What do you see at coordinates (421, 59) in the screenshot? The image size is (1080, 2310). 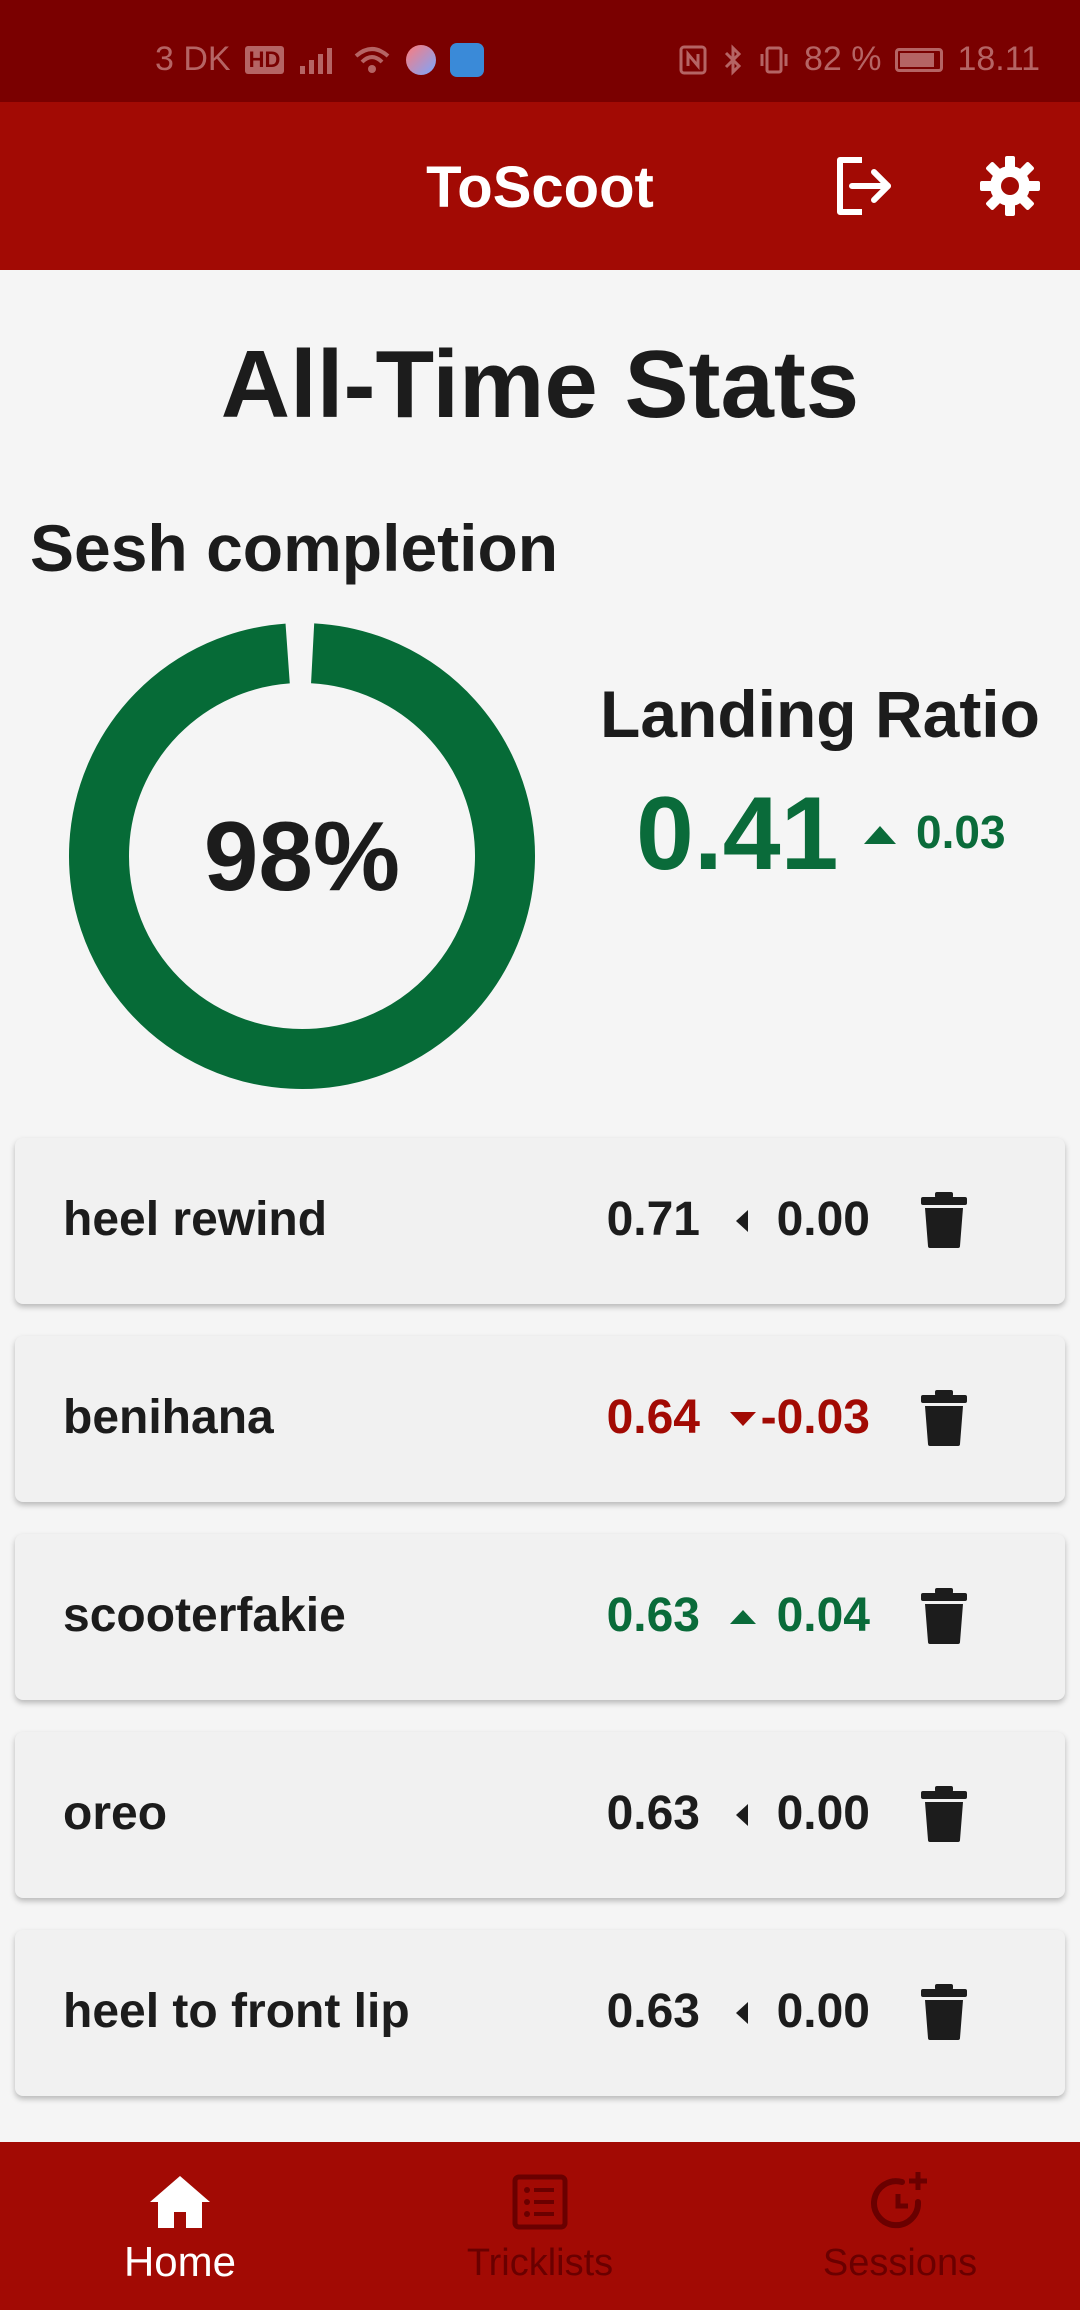 I see `app-notification-icon` at bounding box center [421, 59].